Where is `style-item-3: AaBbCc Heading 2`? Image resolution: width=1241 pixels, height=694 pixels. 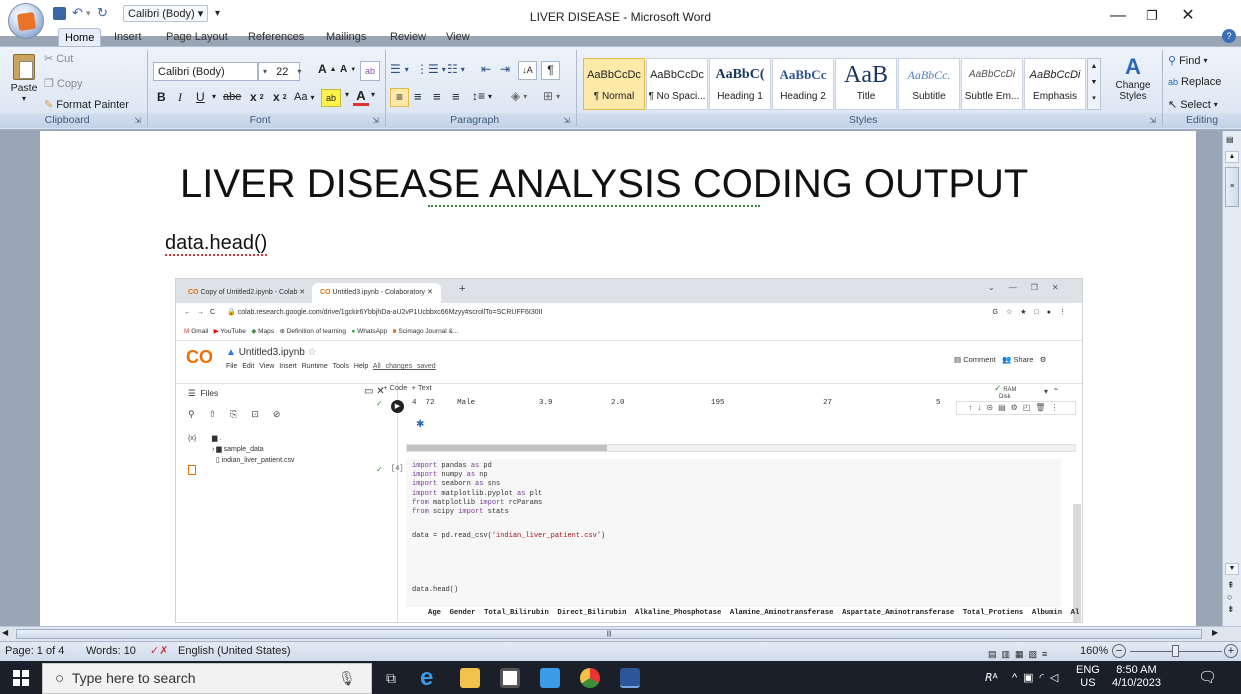
style-item-3: AaBbCc Heading 2 is located at coordinates (803, 84).